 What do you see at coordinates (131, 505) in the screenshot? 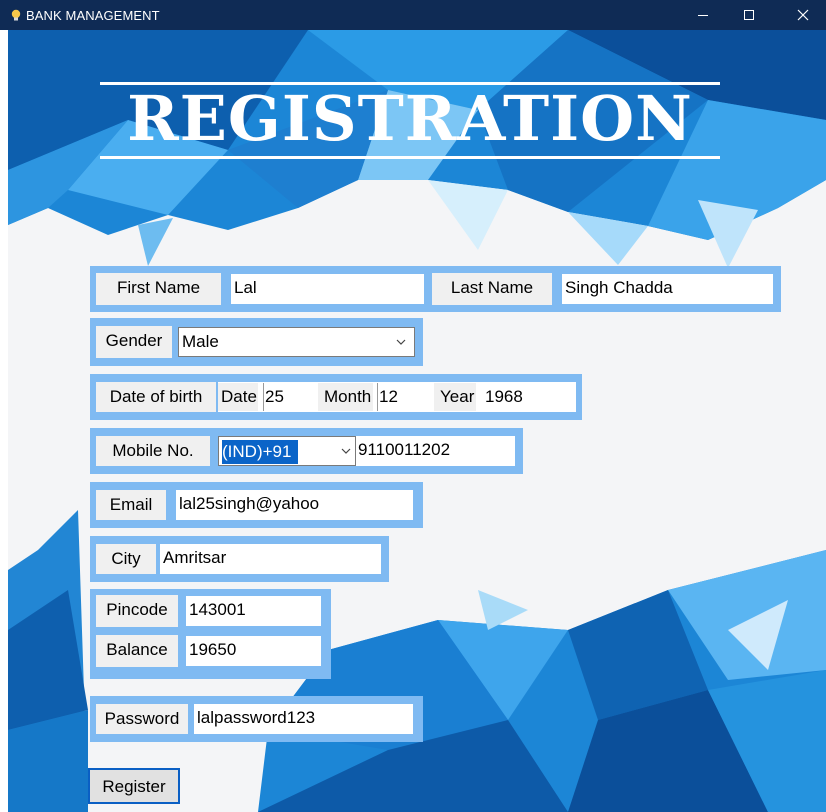
I see `email-label: Email` at bounding box center [131, 505].